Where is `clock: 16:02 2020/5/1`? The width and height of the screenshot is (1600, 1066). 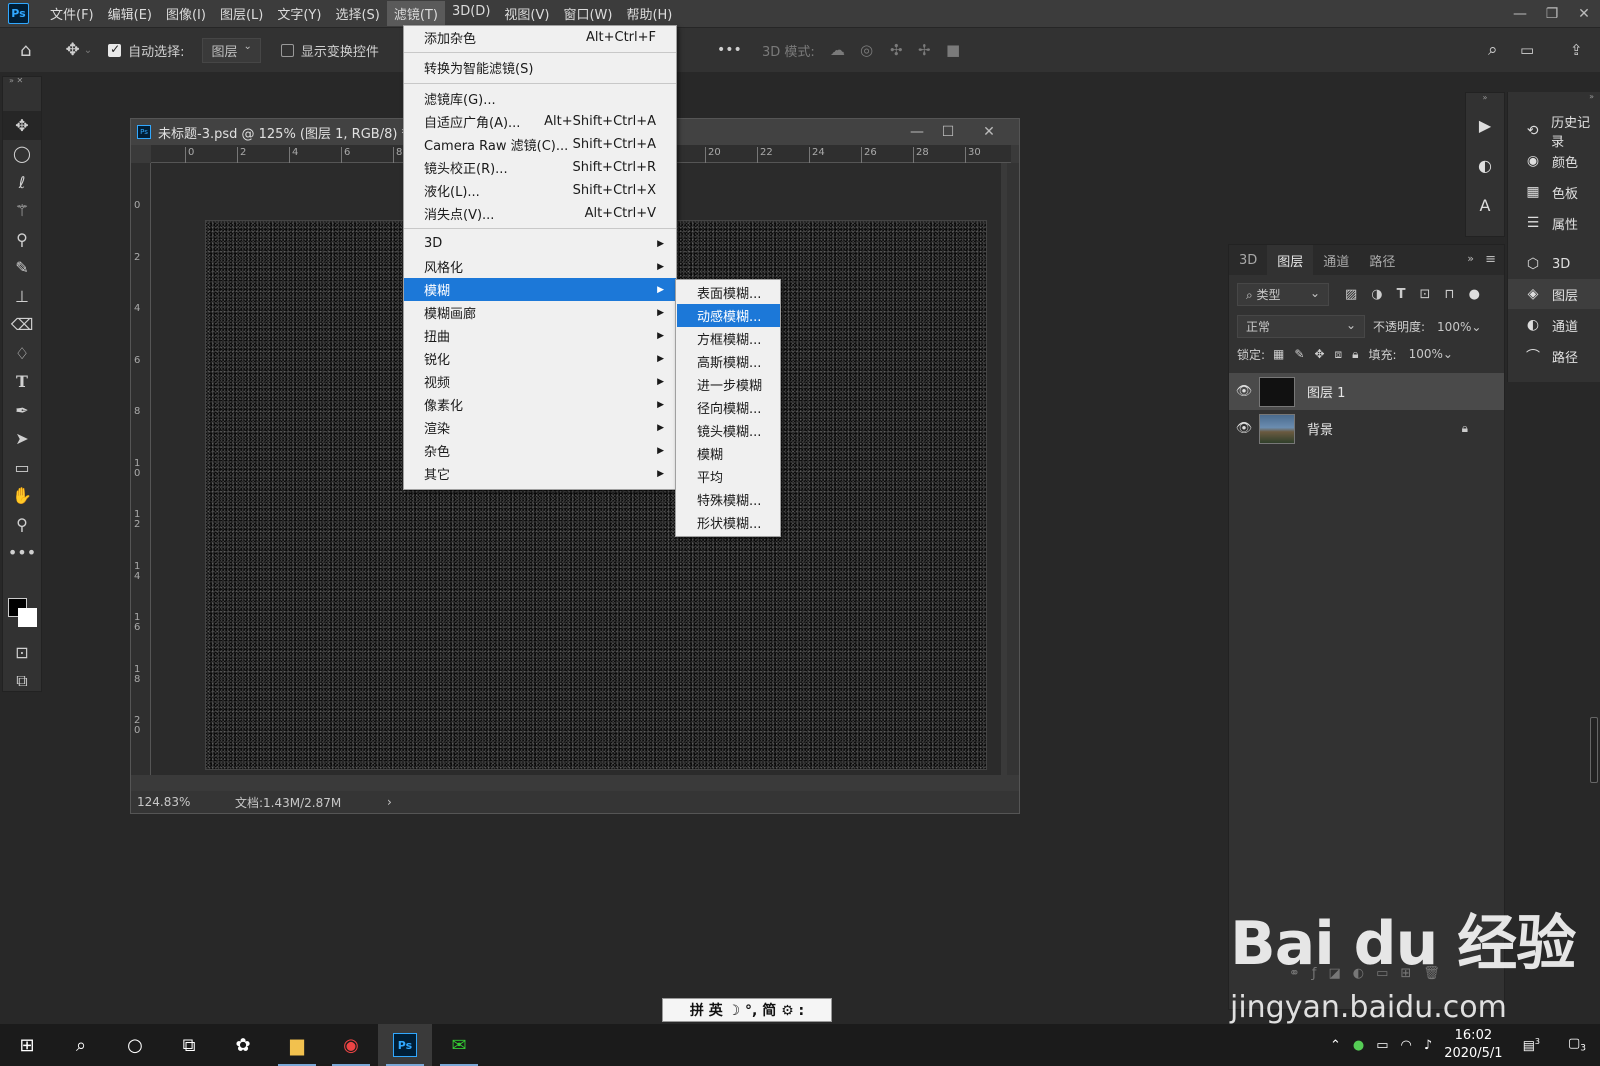
clock: 16:02 2020/5/1 is located at coordinates (1473, 1045).